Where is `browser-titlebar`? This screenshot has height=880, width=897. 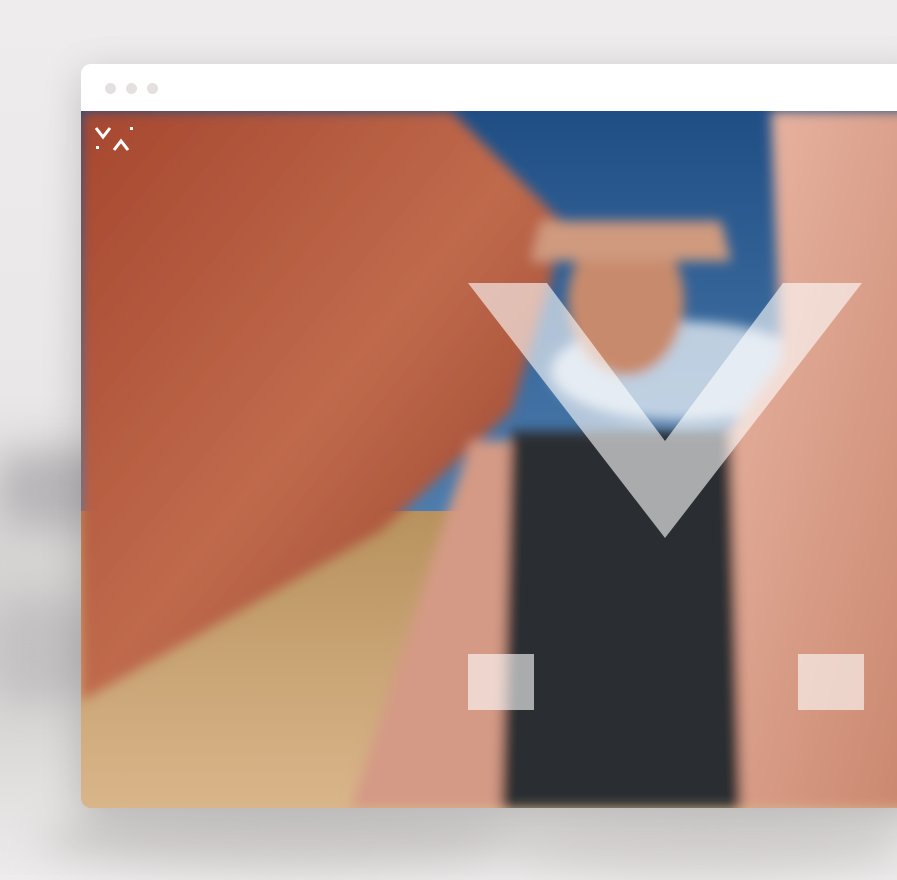 browser-titlebar is located at coordinates (489, 87).